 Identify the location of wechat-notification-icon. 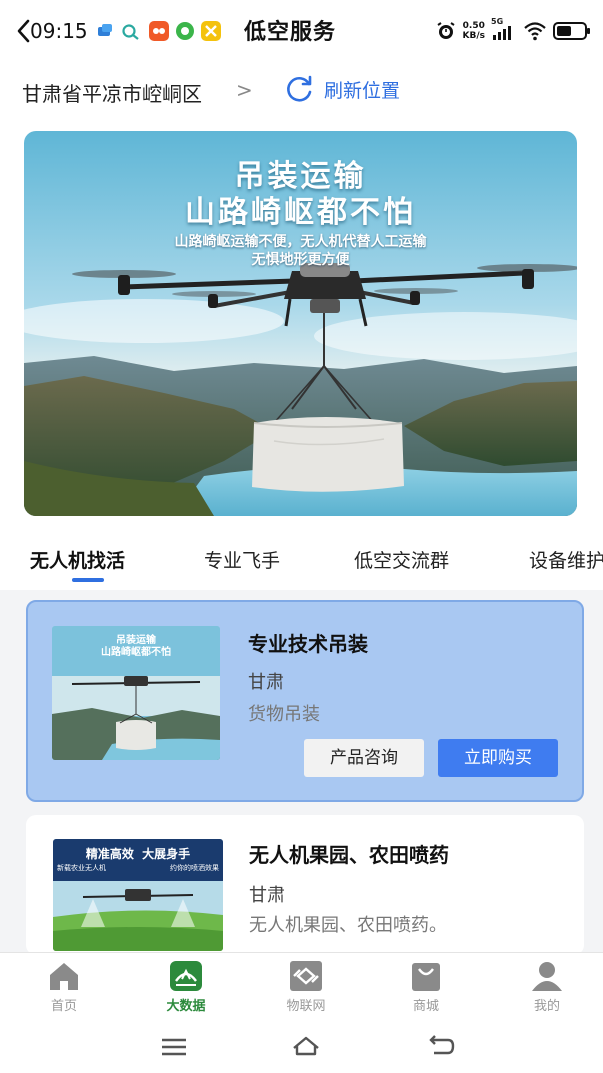
(185, 31).